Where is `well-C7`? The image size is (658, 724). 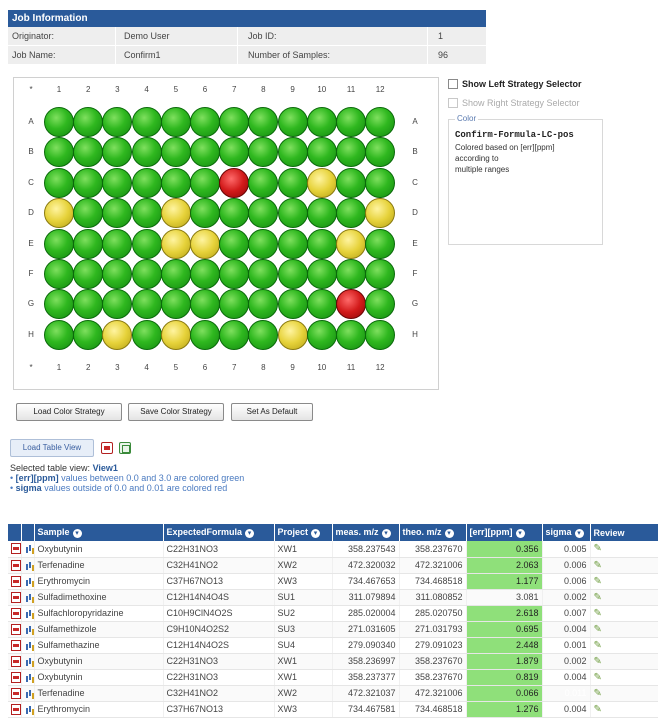 well-C7 is located at coordinates (234, 182).